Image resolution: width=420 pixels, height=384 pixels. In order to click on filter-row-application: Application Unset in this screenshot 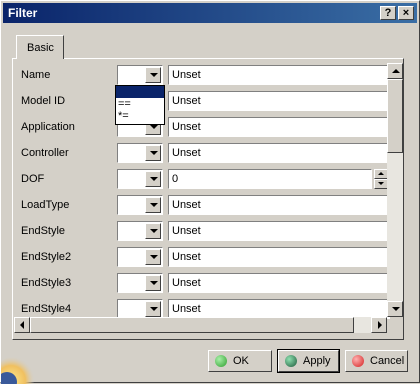, I will do `click(208, 127)`.